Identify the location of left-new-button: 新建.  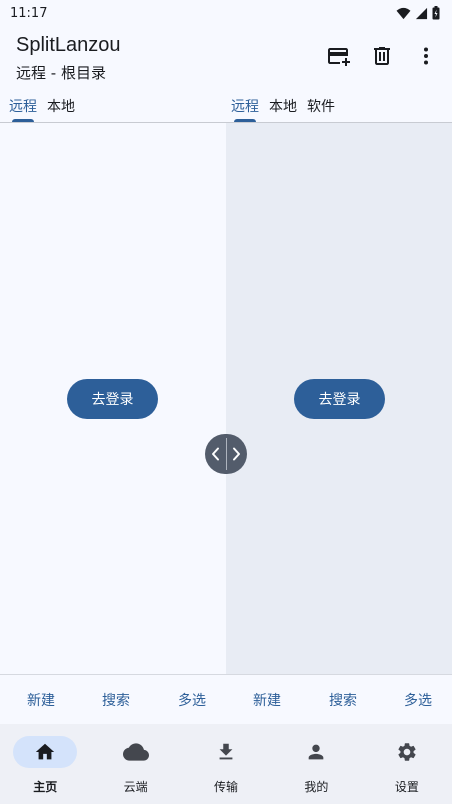
(41, 700).